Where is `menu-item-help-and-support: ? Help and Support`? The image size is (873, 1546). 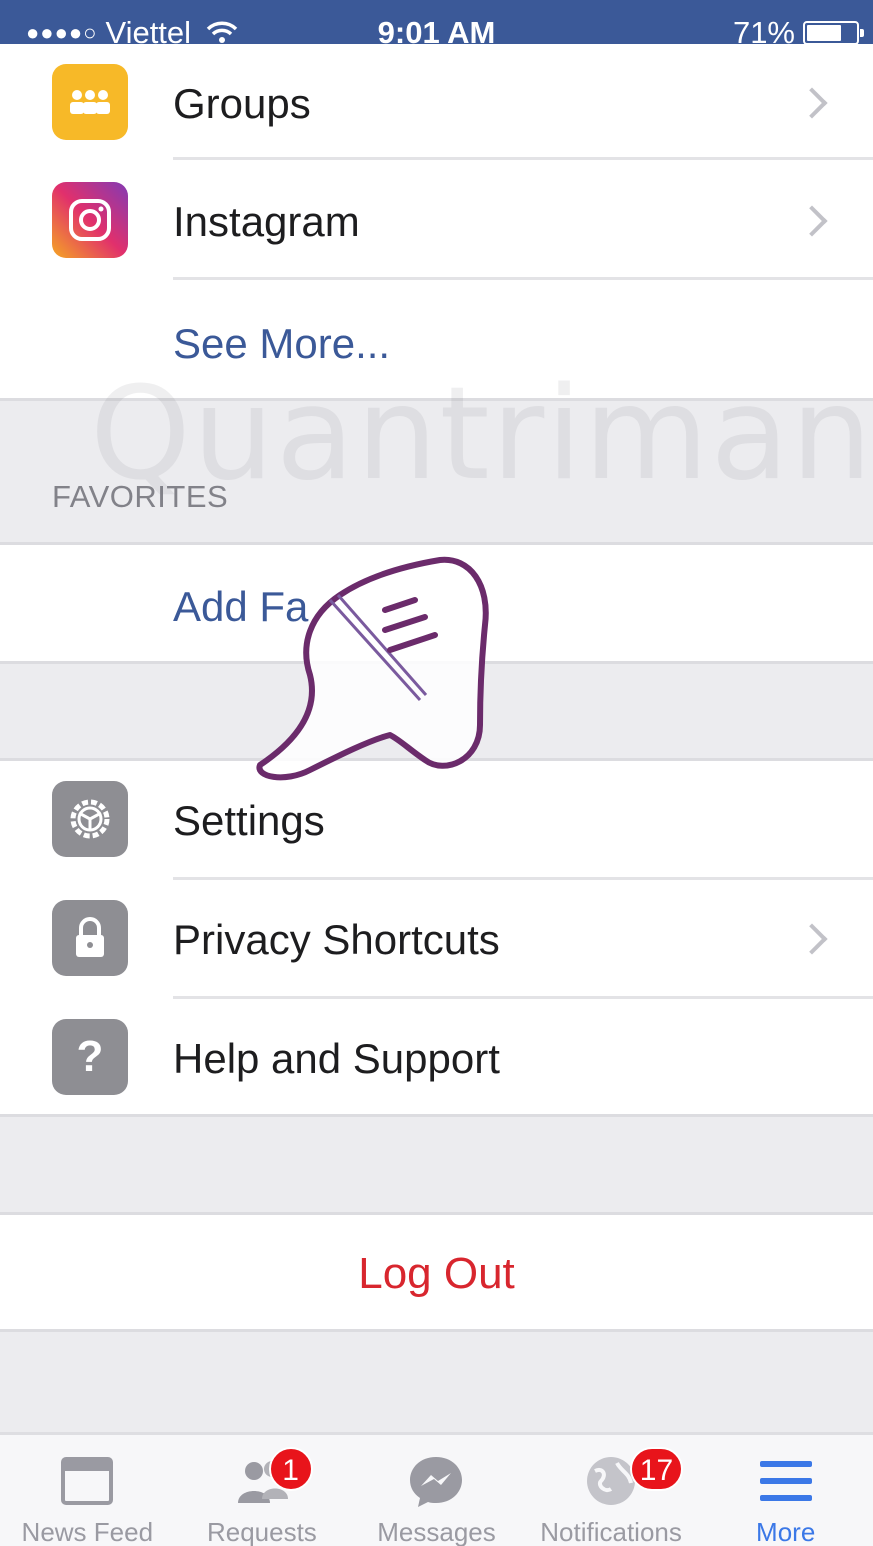
menu-item-help-and-support: ? Help and Support is located at coordinates (436, 1058).